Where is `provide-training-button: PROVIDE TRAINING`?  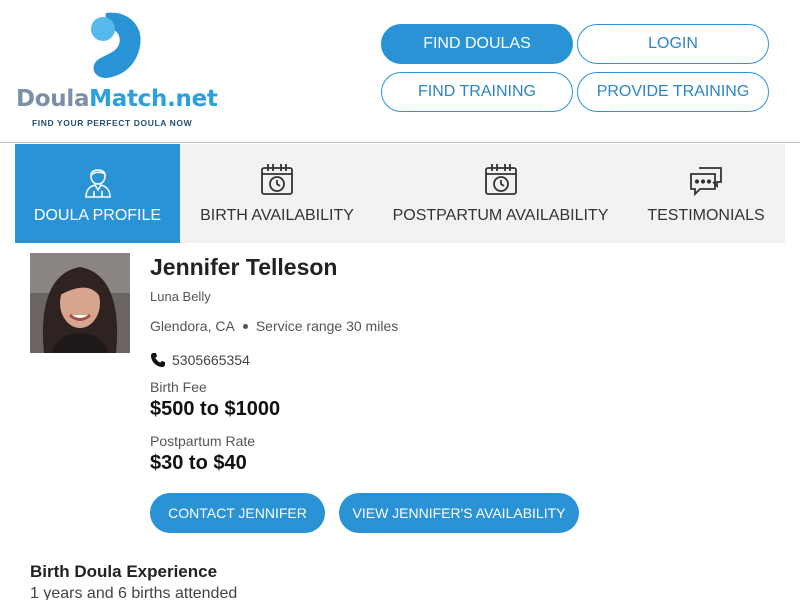
provide-training-button: PROVIDE TRAINING is located at coordinates (673, 92).